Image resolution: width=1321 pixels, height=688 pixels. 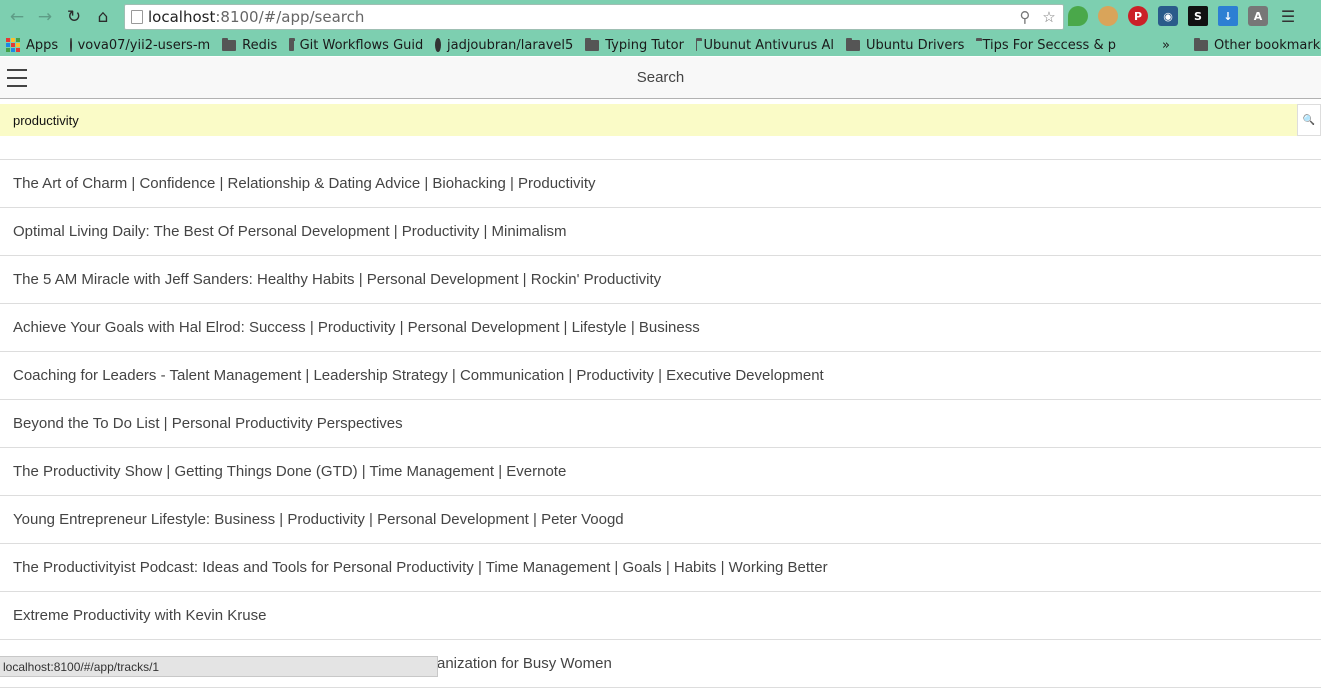 I want to click on bookmark-label: vova07/yii2-users-m, so click(x=144, y=45).